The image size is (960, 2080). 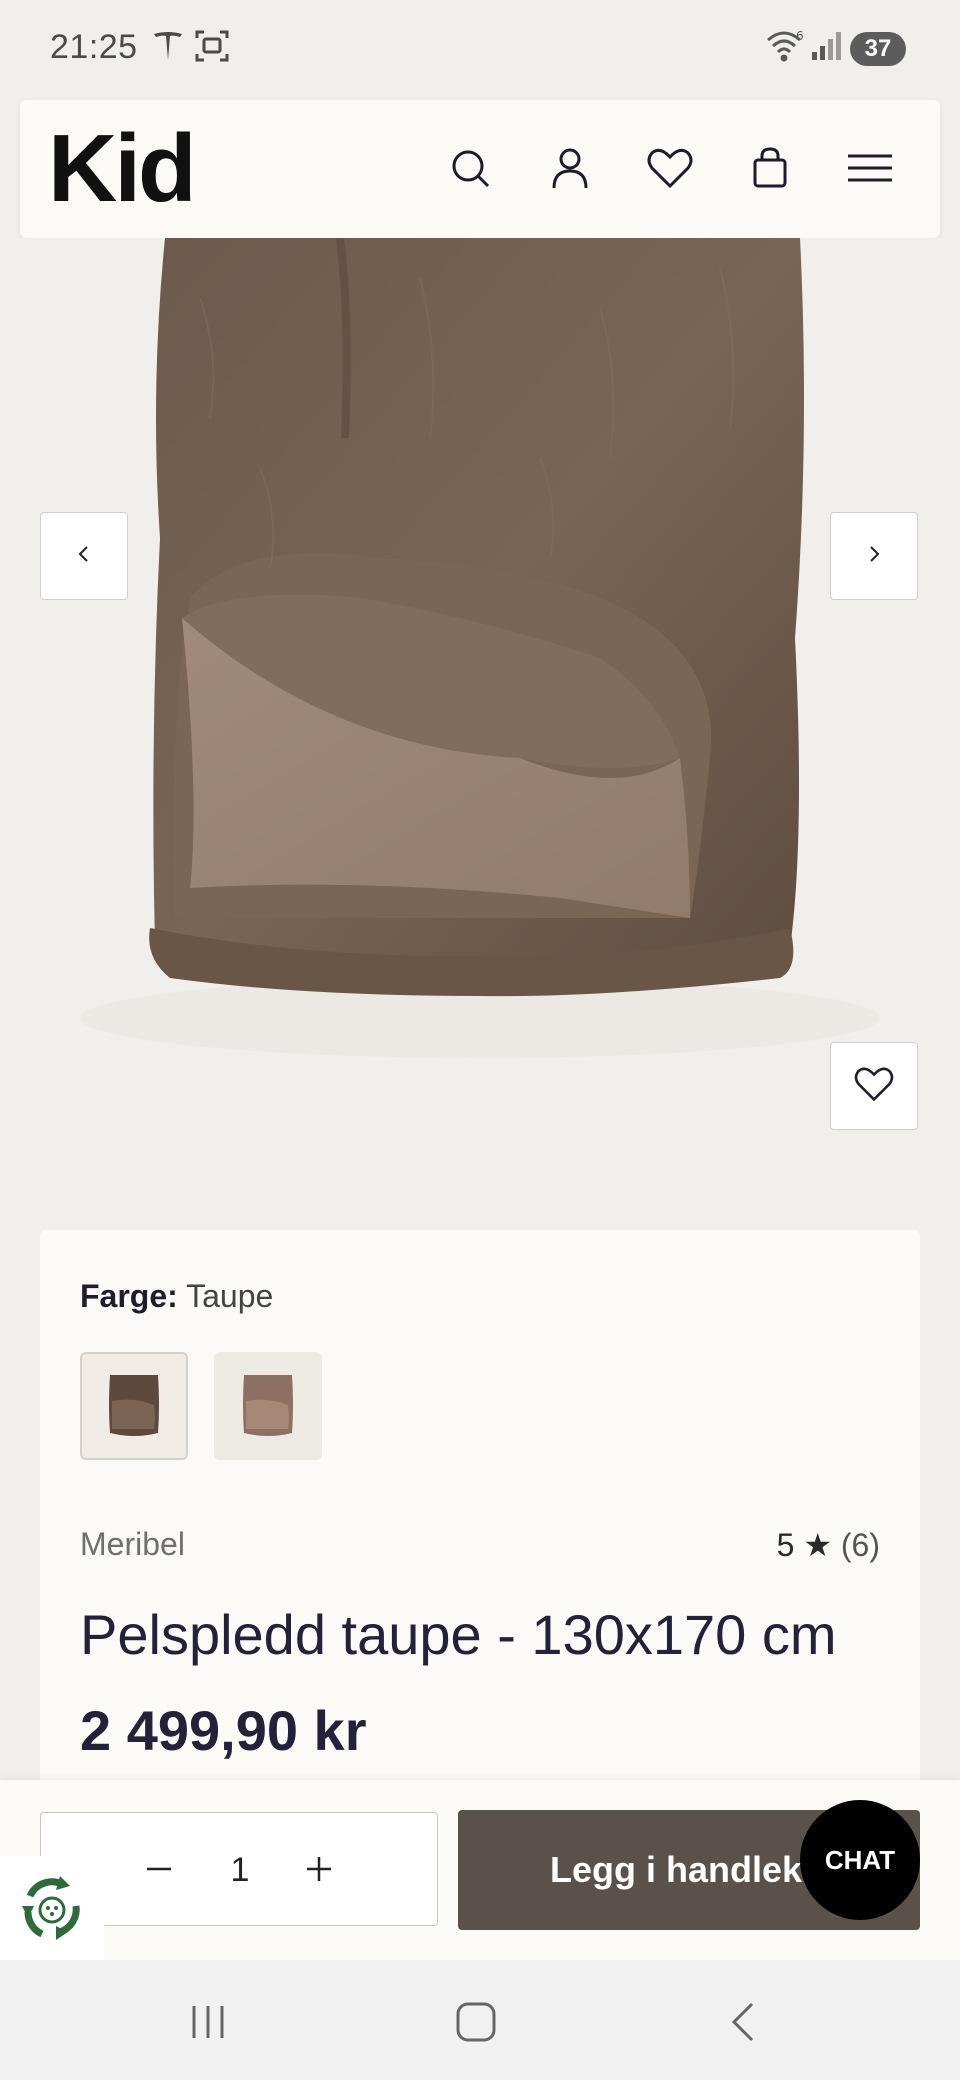 What do you see at coordinates (786, 48) in the screenshot?
I see `wifi-icon: 6` at bounding box center [786, 48].